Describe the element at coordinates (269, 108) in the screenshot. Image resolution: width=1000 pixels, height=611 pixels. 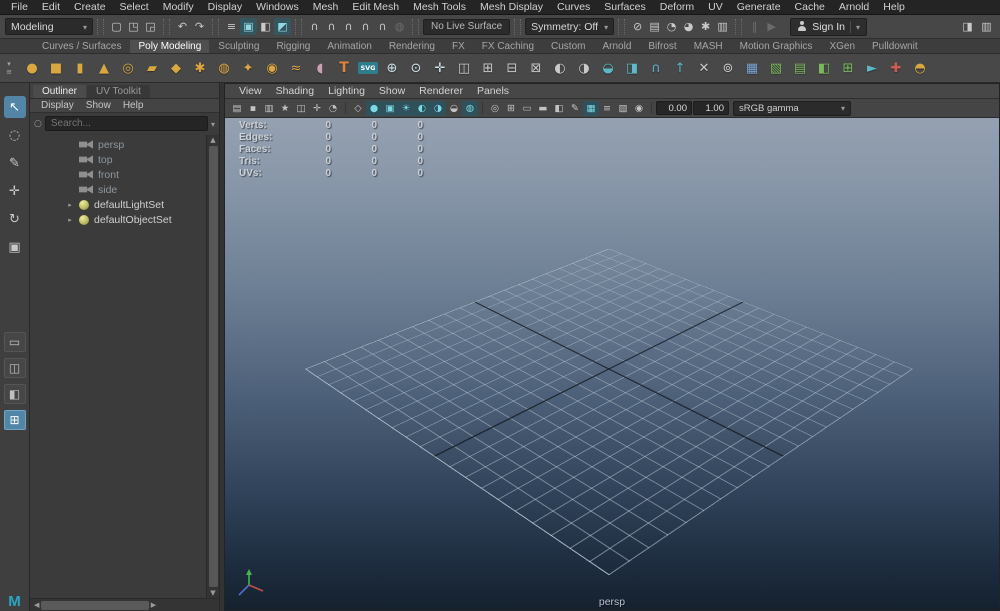
I see `camera-attributes-icon: ▥` at that location.